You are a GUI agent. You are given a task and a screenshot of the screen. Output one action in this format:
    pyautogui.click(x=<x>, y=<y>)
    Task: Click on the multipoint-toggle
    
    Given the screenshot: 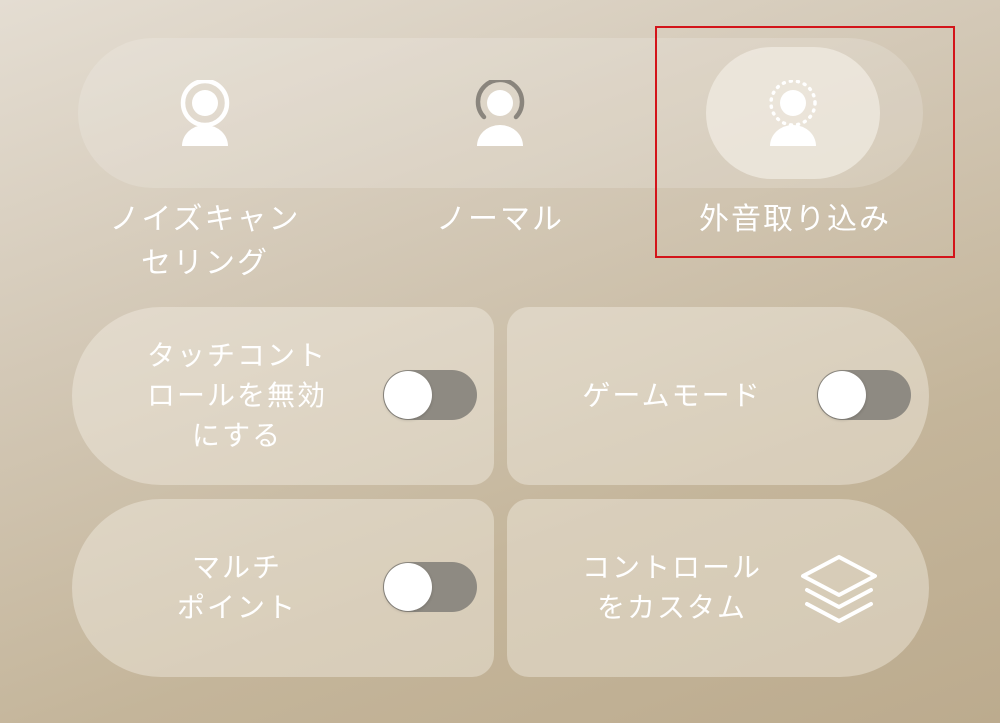 What is the action you would take?
    pyautogui.click(x=430, y=587)
    